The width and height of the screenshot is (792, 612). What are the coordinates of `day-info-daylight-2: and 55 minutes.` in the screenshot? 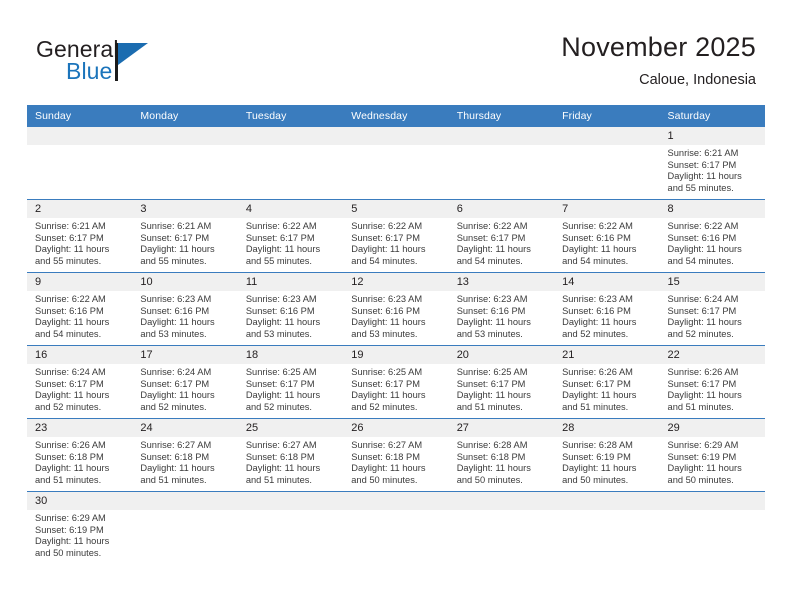 It's located at (278, 260).